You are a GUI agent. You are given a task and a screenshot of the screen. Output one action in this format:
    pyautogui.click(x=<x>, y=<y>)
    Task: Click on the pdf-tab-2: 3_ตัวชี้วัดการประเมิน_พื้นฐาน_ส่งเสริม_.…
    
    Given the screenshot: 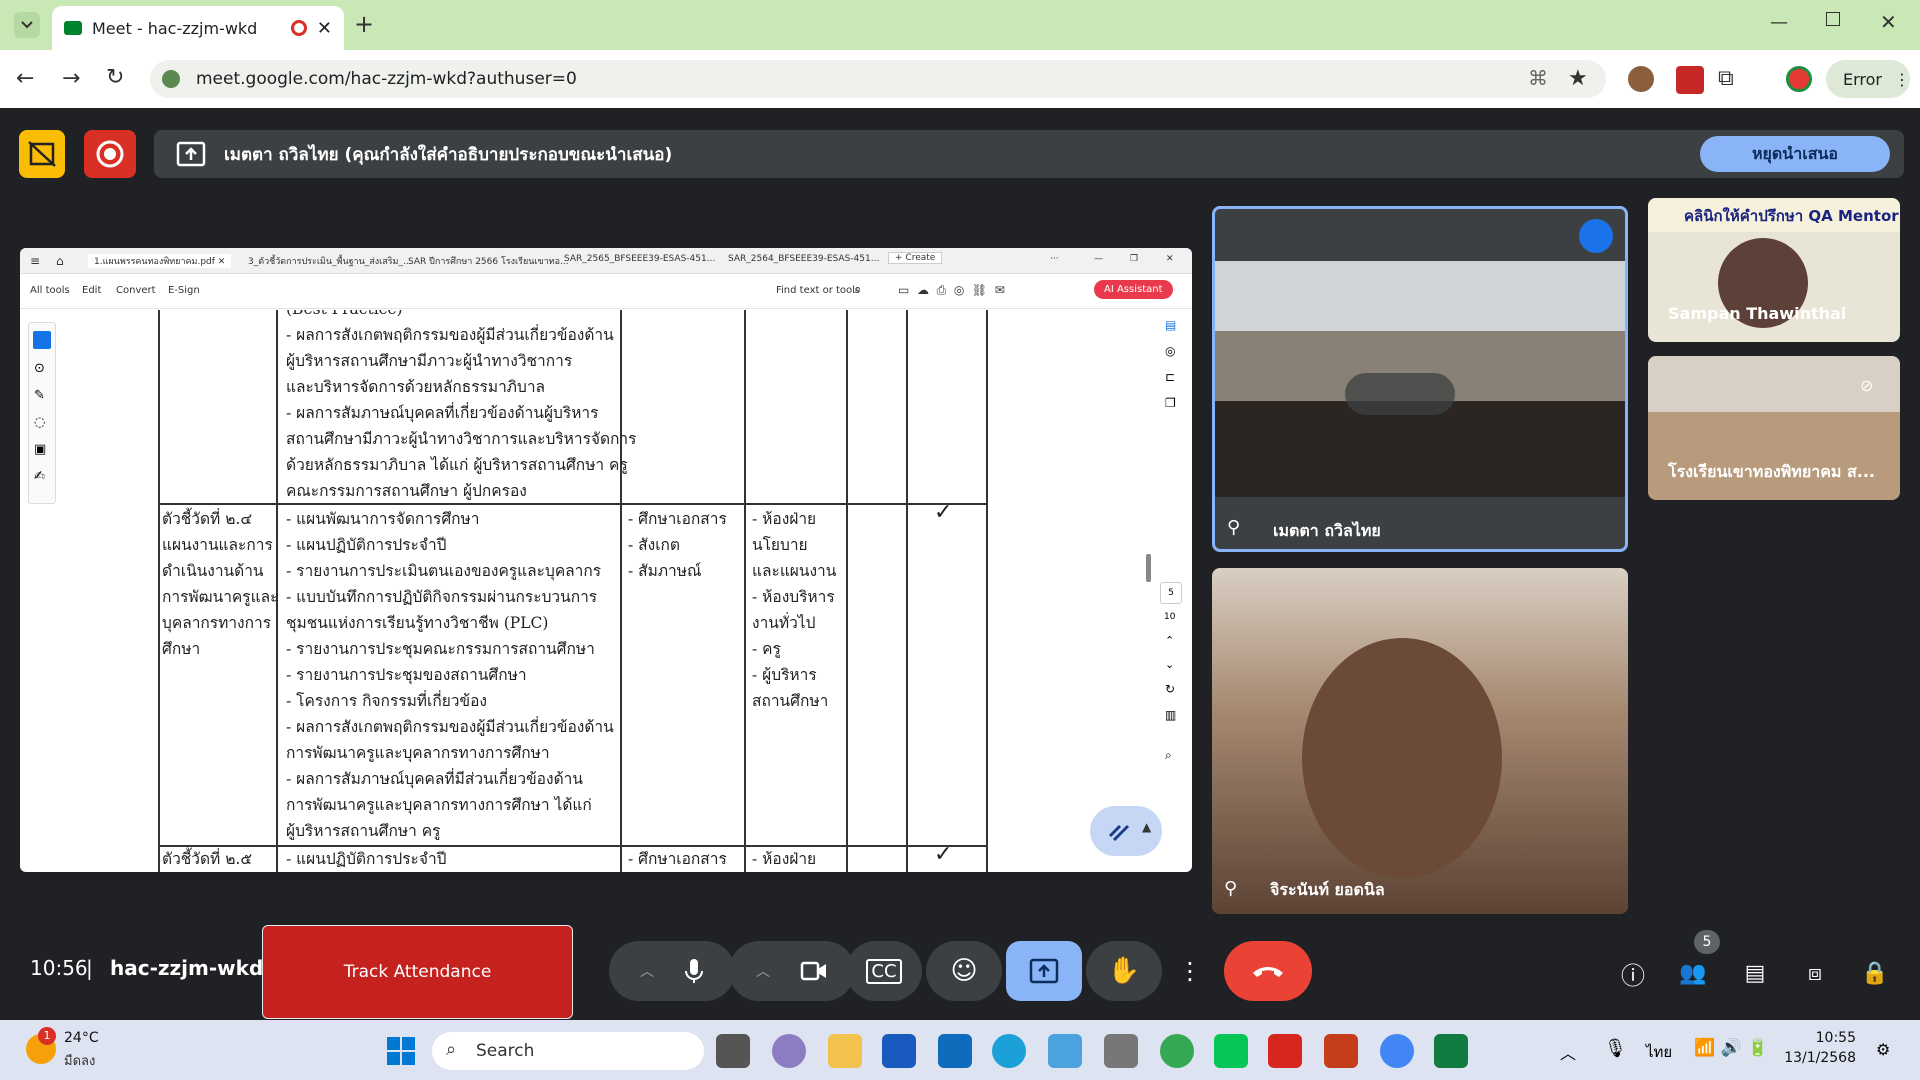 What is the action you would take?
    pyautogui.click(x=330, y=261)
    